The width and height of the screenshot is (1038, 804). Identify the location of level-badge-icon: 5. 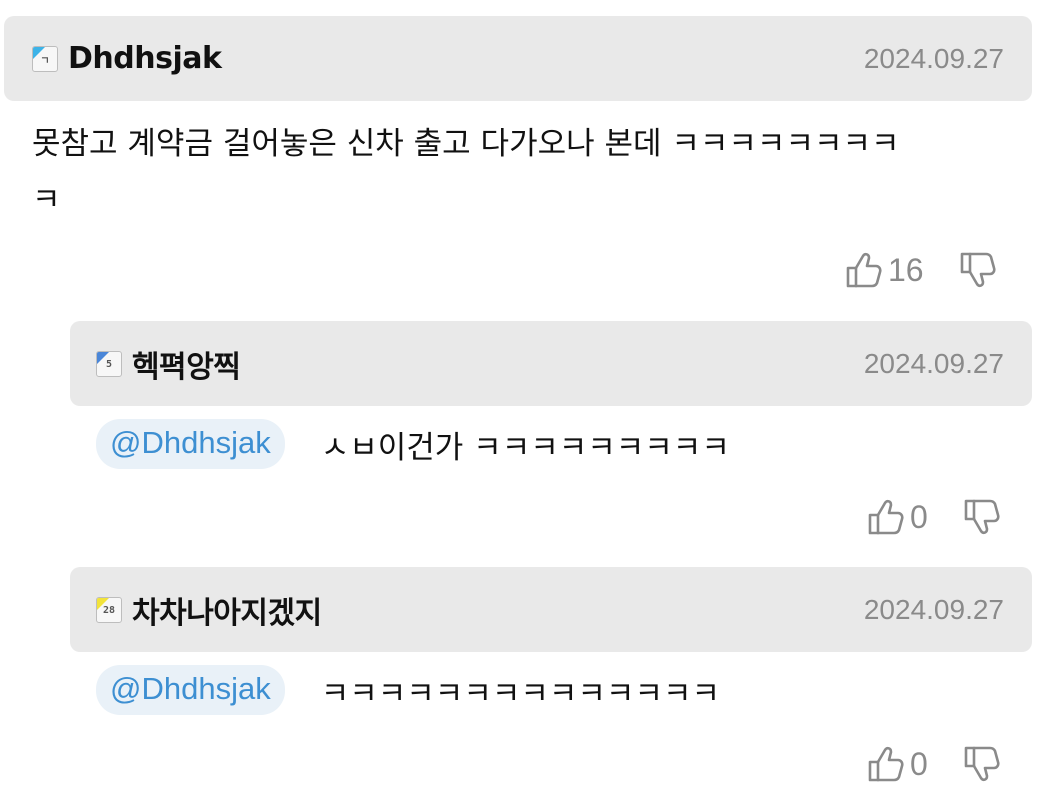
(109, 363).